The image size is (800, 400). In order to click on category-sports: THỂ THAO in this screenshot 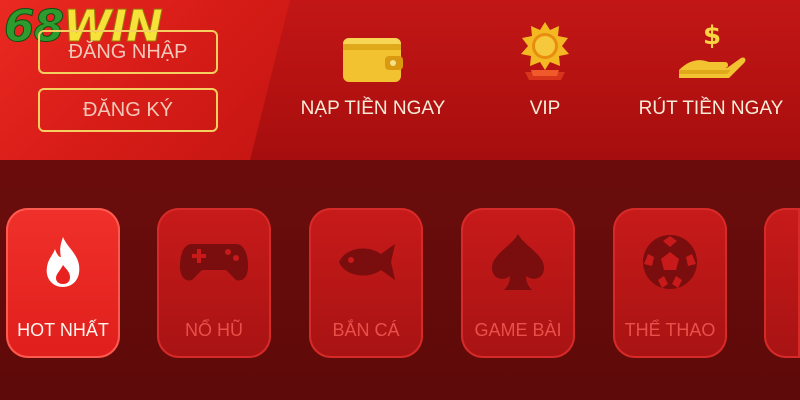, I will do `click(670, 283)`.